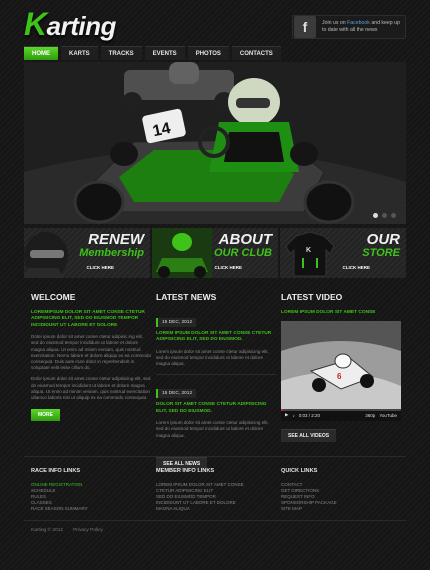 This screenshot has width=430, height=570. I want to click on news-heading: LATEST NEWS, so click(186, 297).